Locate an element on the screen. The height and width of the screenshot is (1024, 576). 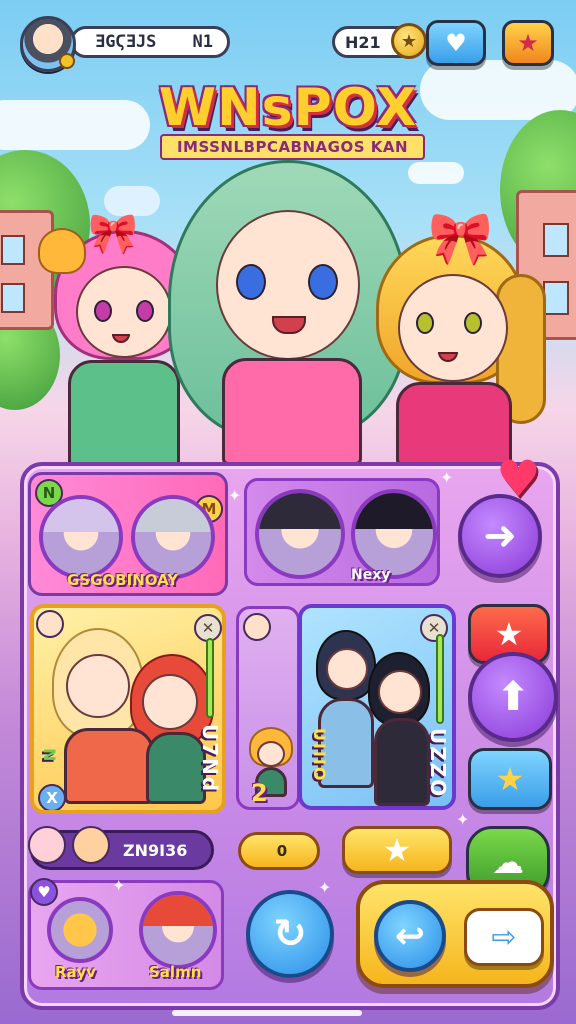
character-duo-dark-hair is located at coordinates (376, 714).